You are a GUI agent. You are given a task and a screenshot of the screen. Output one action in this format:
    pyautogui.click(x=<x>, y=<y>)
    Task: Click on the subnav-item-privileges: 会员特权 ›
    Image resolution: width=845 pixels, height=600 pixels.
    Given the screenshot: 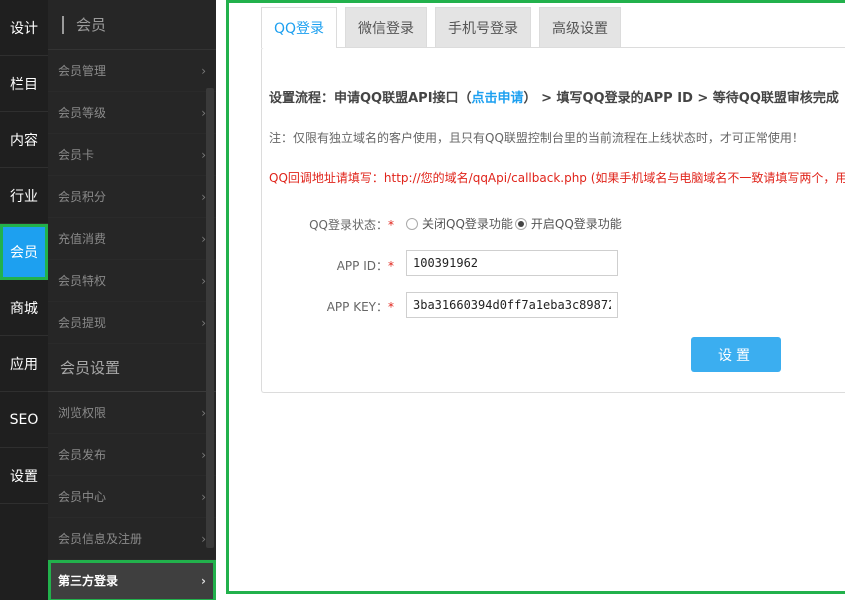 What is the action you would take?
    pyautogui.click(x=132, y=281)
    